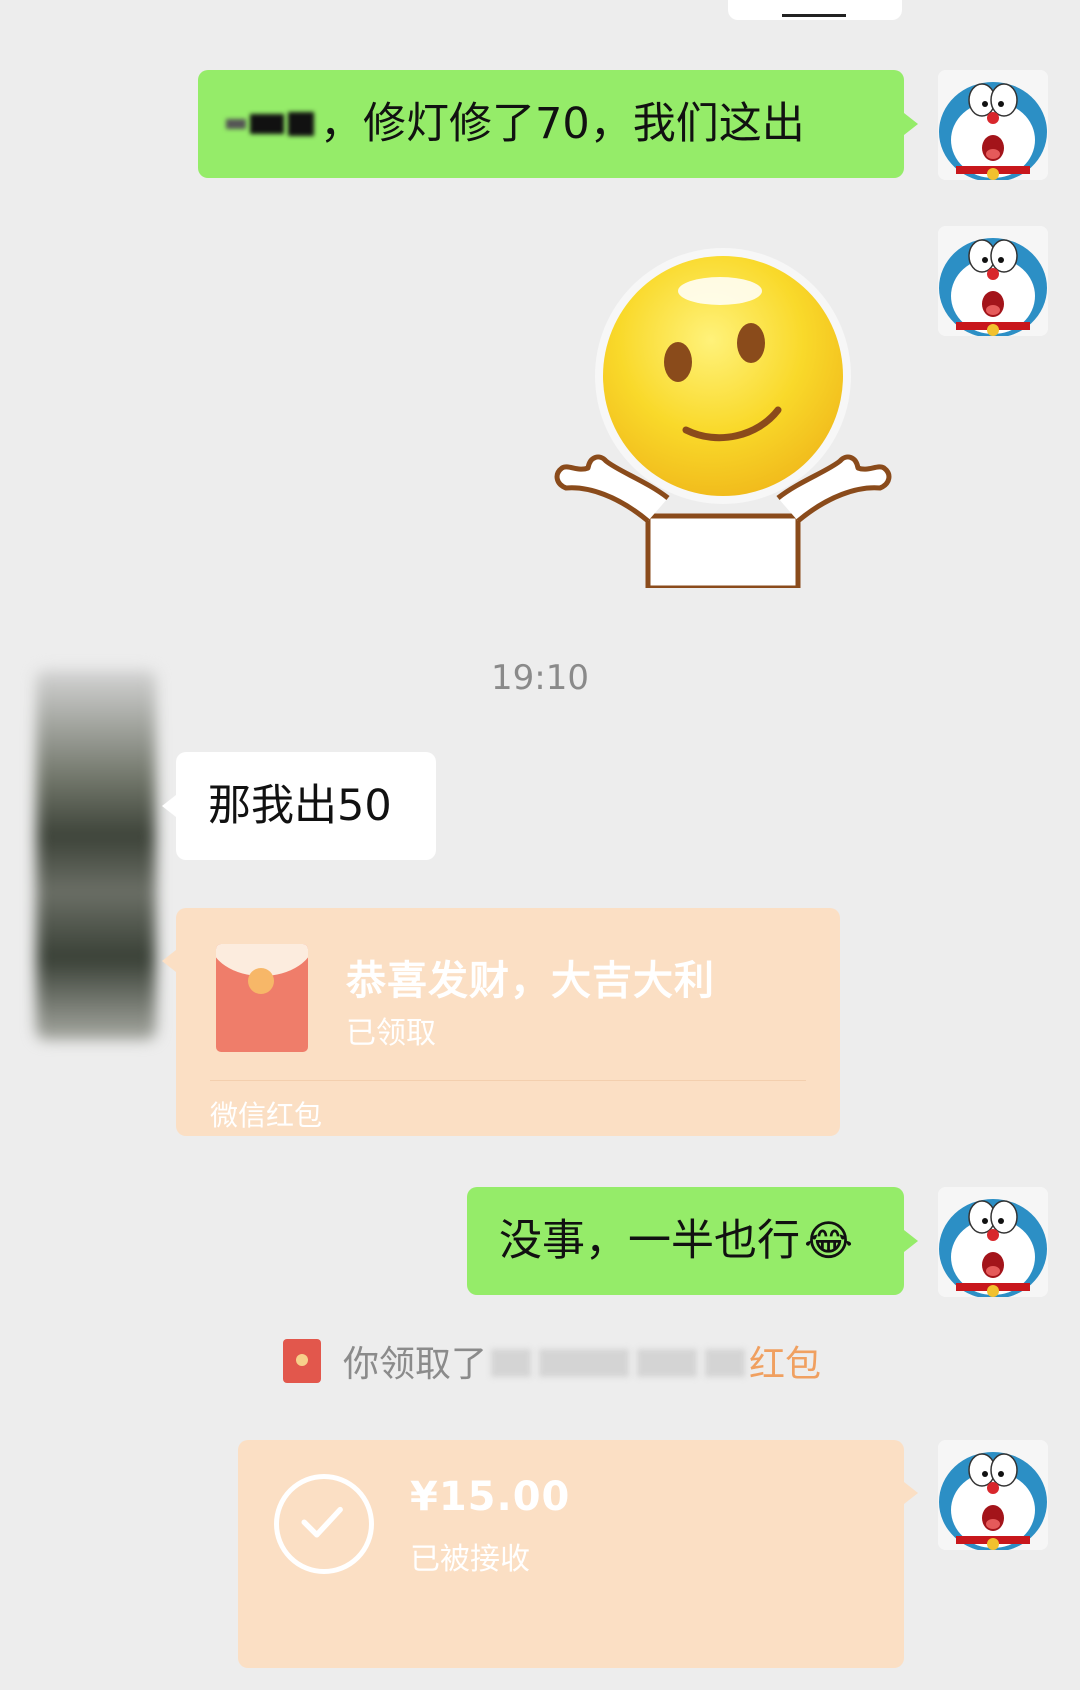 The image size is (1080, 1690). What do you see at coordinates (300, 805) in the screenshot?
I see `message-text: 那我出50` at bounding box center [300, 805].